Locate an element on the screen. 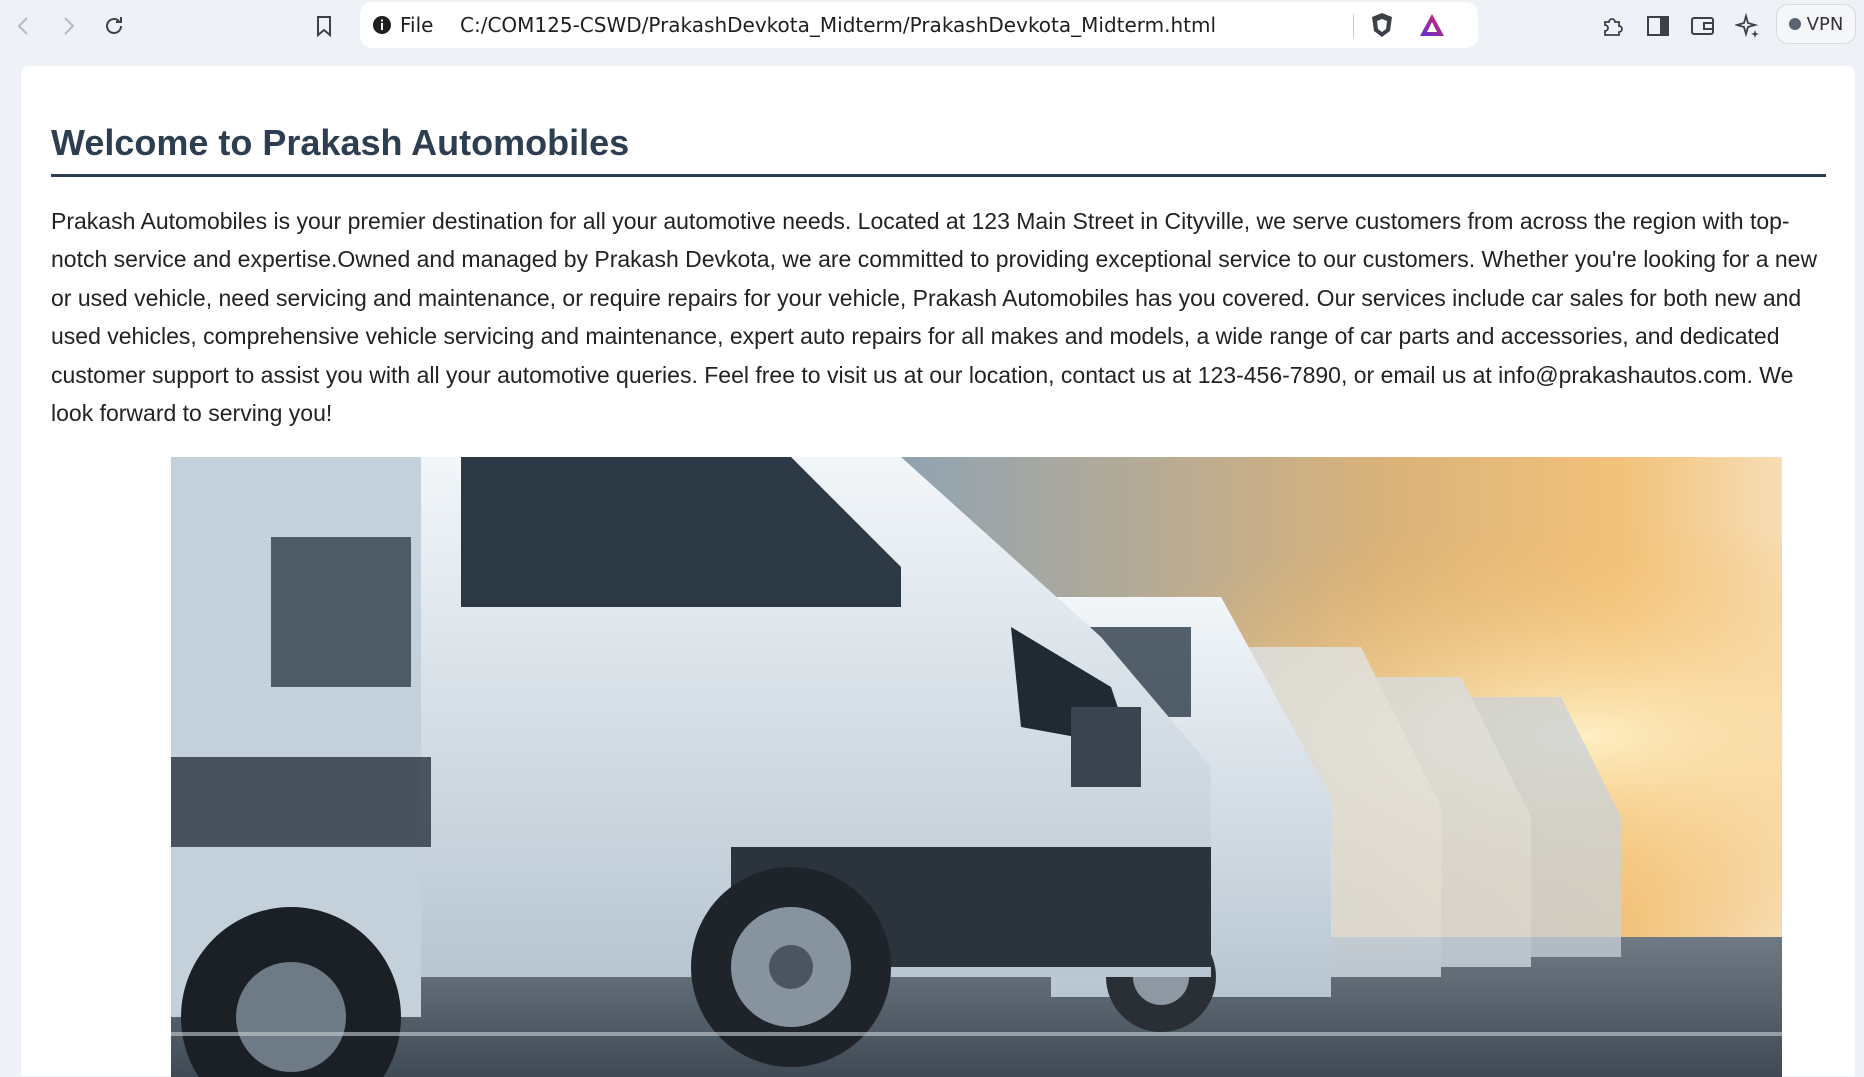 This screenshot has width=1864, height=1077. site-info-label: File is located at coordinates (417, 25).